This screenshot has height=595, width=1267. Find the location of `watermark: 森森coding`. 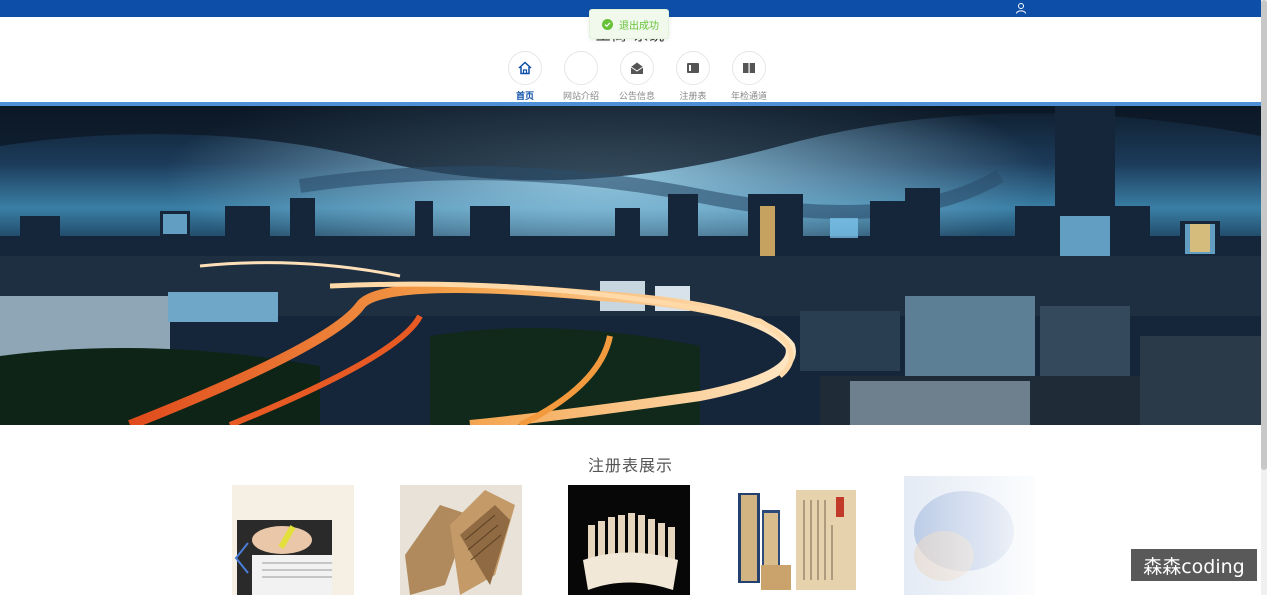

watermark: 森森coding is located at coordinates (1194, 565).